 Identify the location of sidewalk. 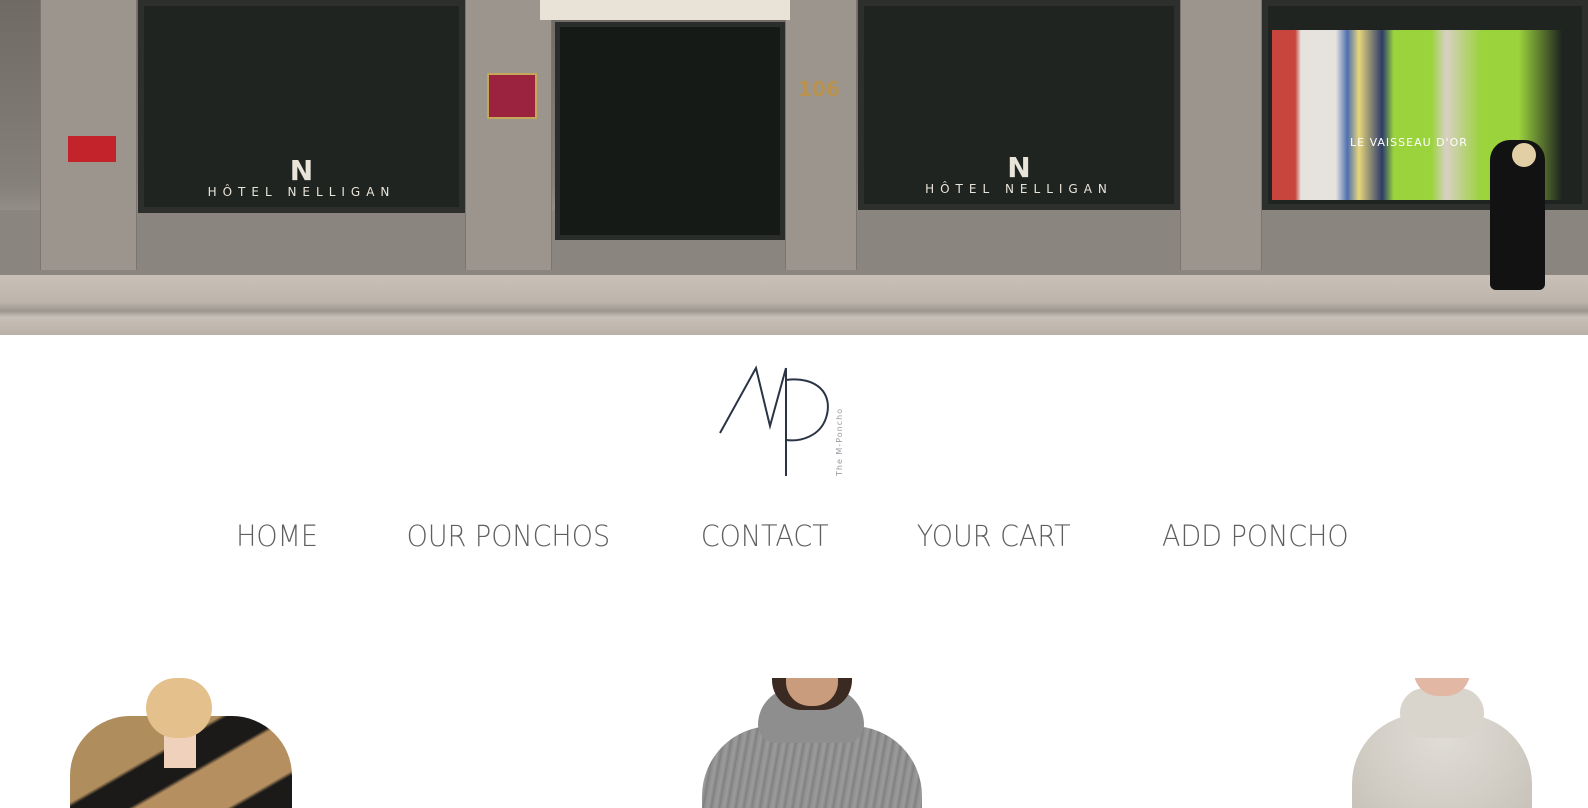
(794, 305).